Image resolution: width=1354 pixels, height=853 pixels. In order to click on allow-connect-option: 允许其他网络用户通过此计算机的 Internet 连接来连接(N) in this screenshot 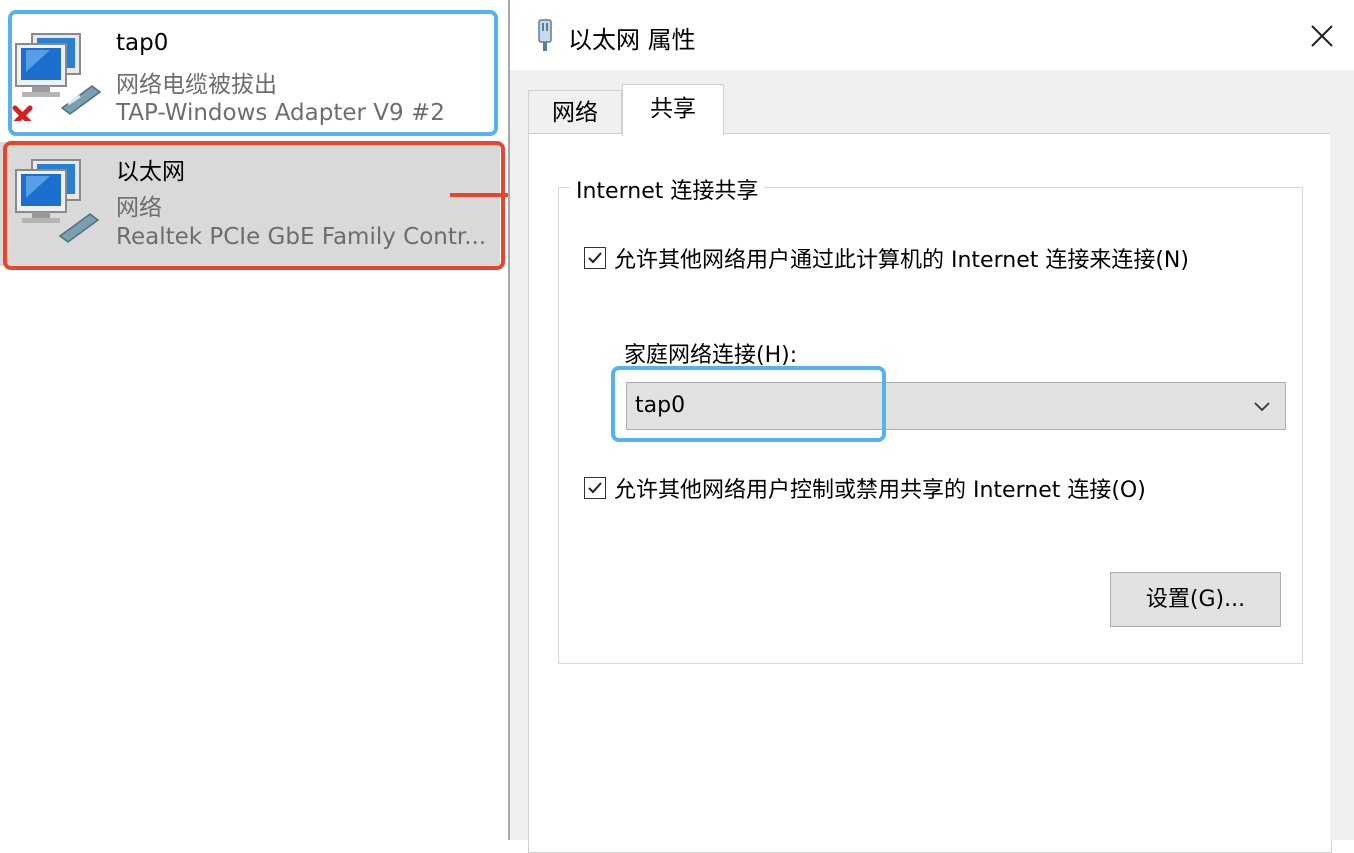, I will do `click(886, 258)`.